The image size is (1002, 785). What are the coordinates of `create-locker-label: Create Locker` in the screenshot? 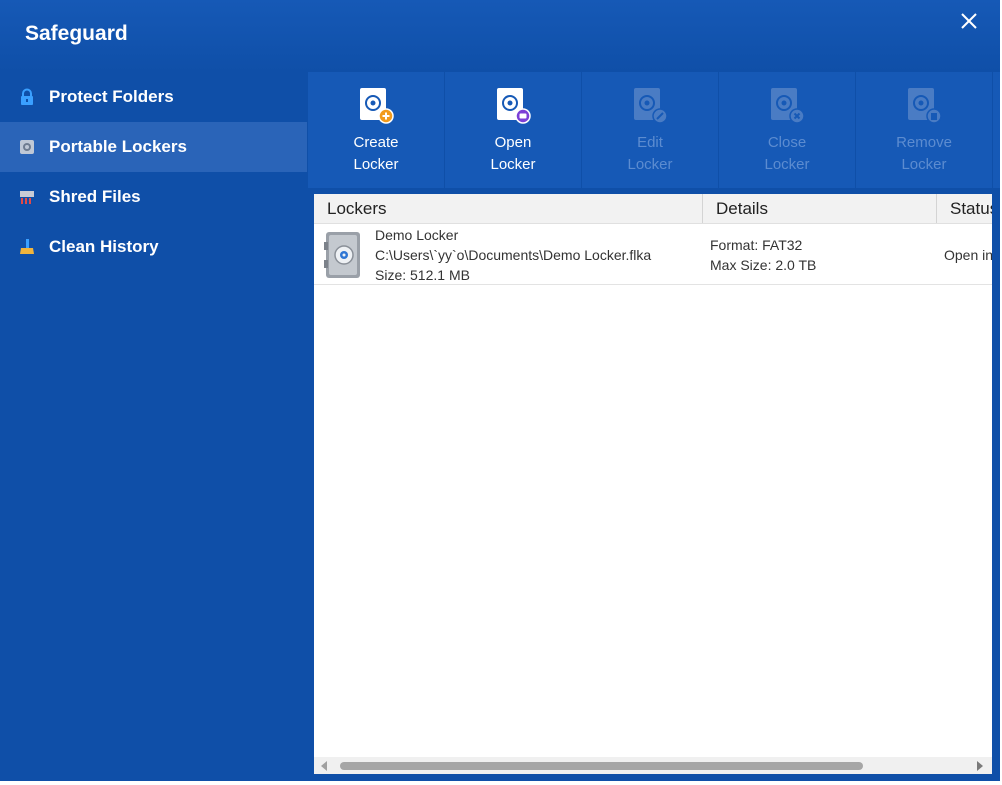 It's located at (376, 153).